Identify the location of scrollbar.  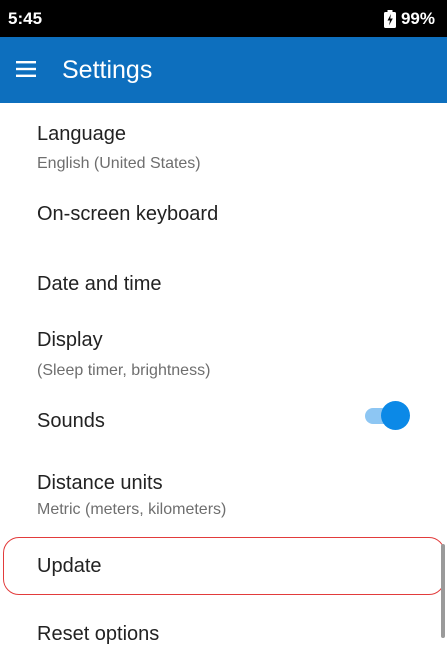
(443, 591).